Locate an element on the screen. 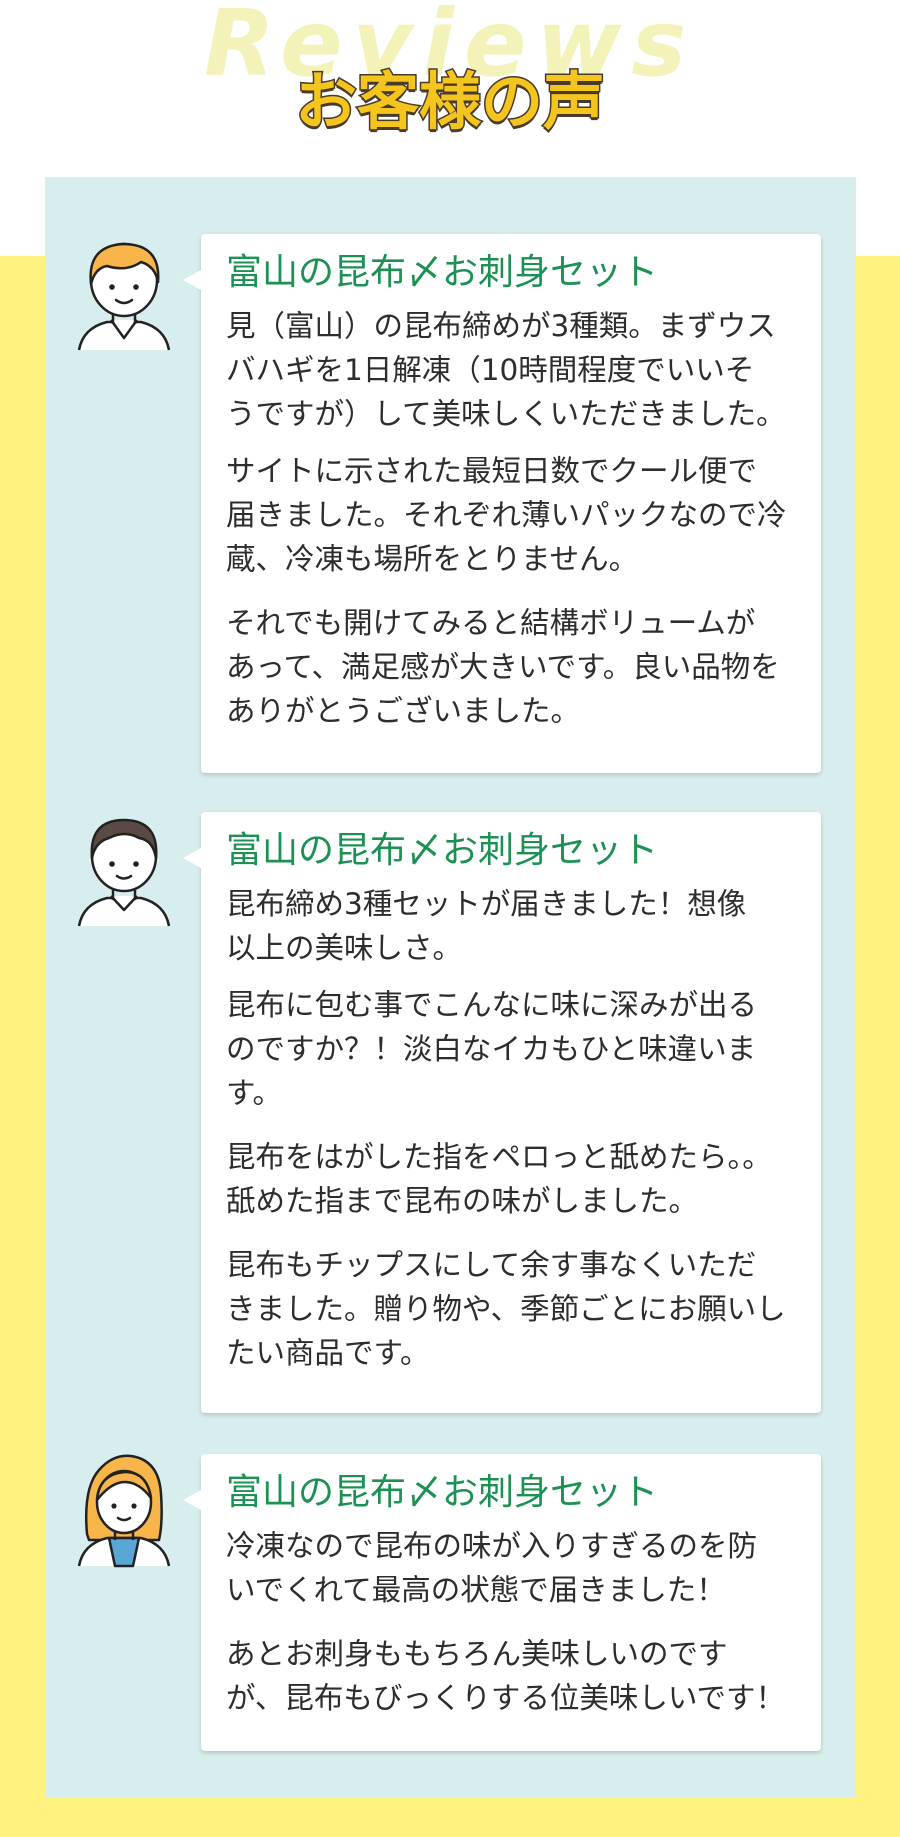  review-line: 冷凍なので昆布の味が入りすぎるのを防 is located at coordinates (492, 1546).